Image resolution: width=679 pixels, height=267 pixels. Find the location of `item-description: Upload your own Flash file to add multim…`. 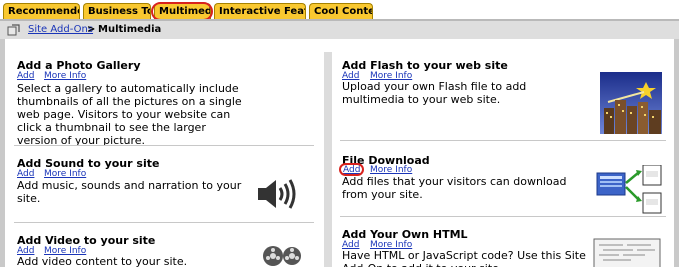

item-description: Upload your own Flash file to add multim… is located at coordinates (434, 93).